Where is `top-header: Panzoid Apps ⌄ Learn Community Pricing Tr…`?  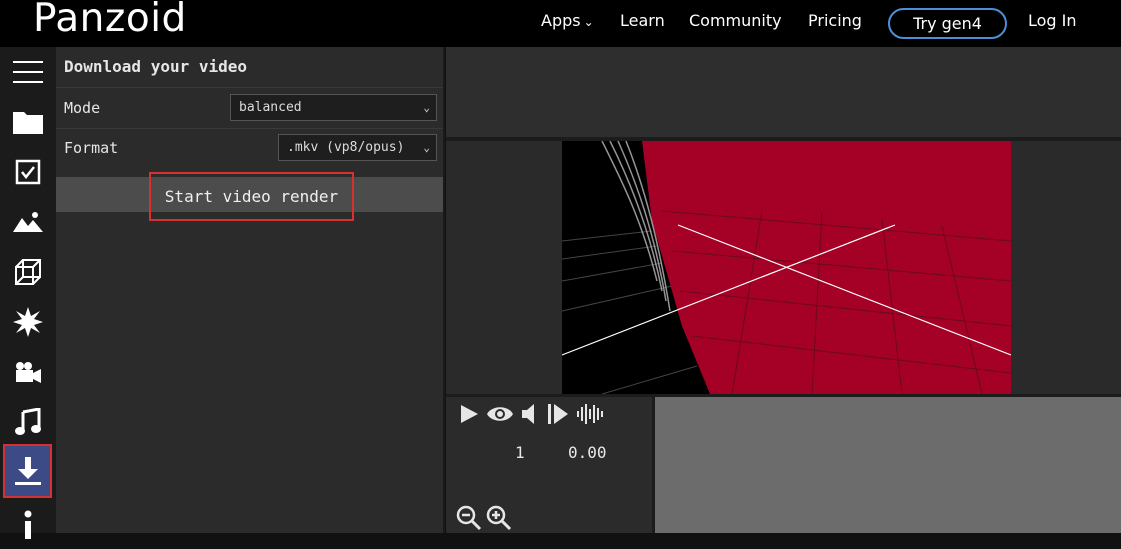 top-header: Panzoid Apps ⌄ Learn Community Pricing Tr… is located at coordinates (560, 23).